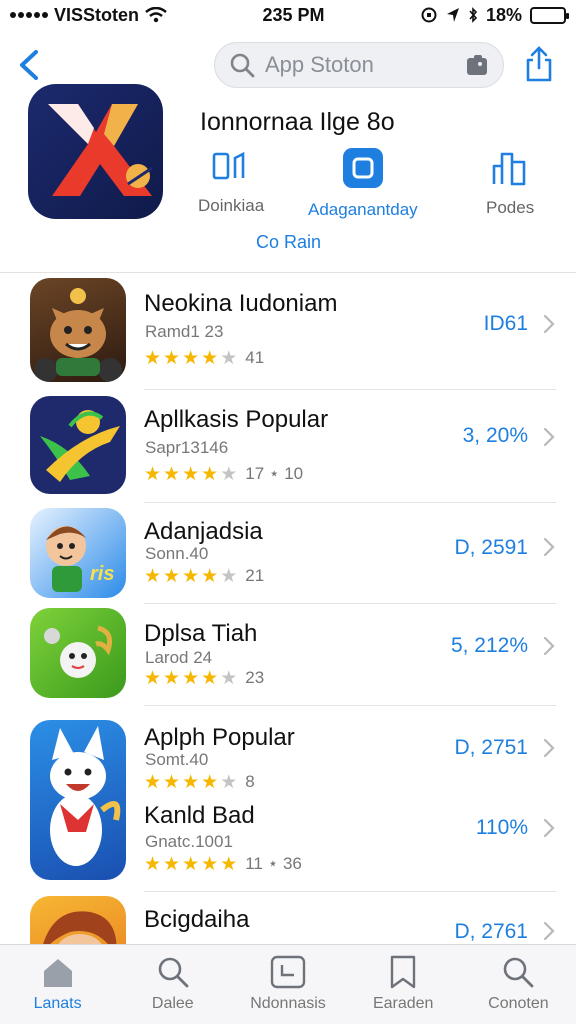  I want to click on app-subtitle: Somt.40, so click(177, 759).